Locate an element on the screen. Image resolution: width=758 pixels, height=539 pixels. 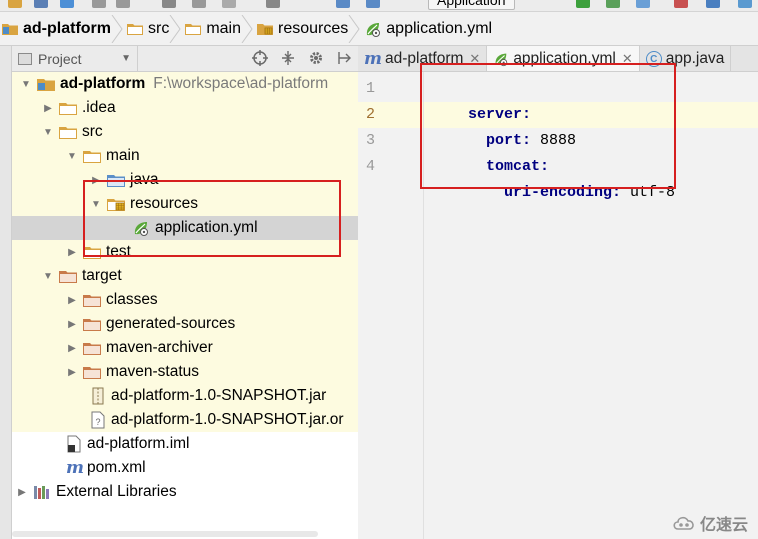
gear-icon is located at coordinates (316, 58).